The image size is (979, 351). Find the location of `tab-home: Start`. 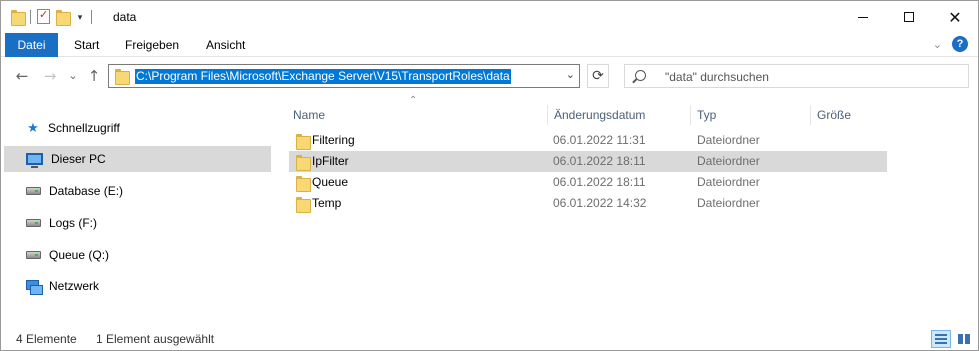

tab-home: Start is located at coordinates (86, 45).